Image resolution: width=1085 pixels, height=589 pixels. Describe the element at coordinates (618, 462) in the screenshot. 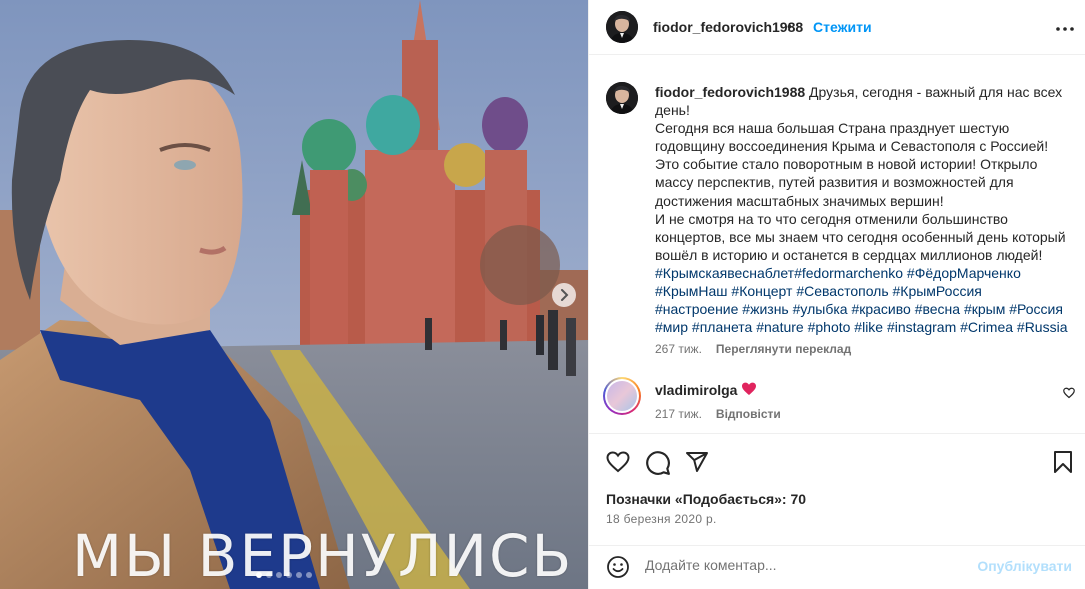

I see `like-heart-icon` at that location.